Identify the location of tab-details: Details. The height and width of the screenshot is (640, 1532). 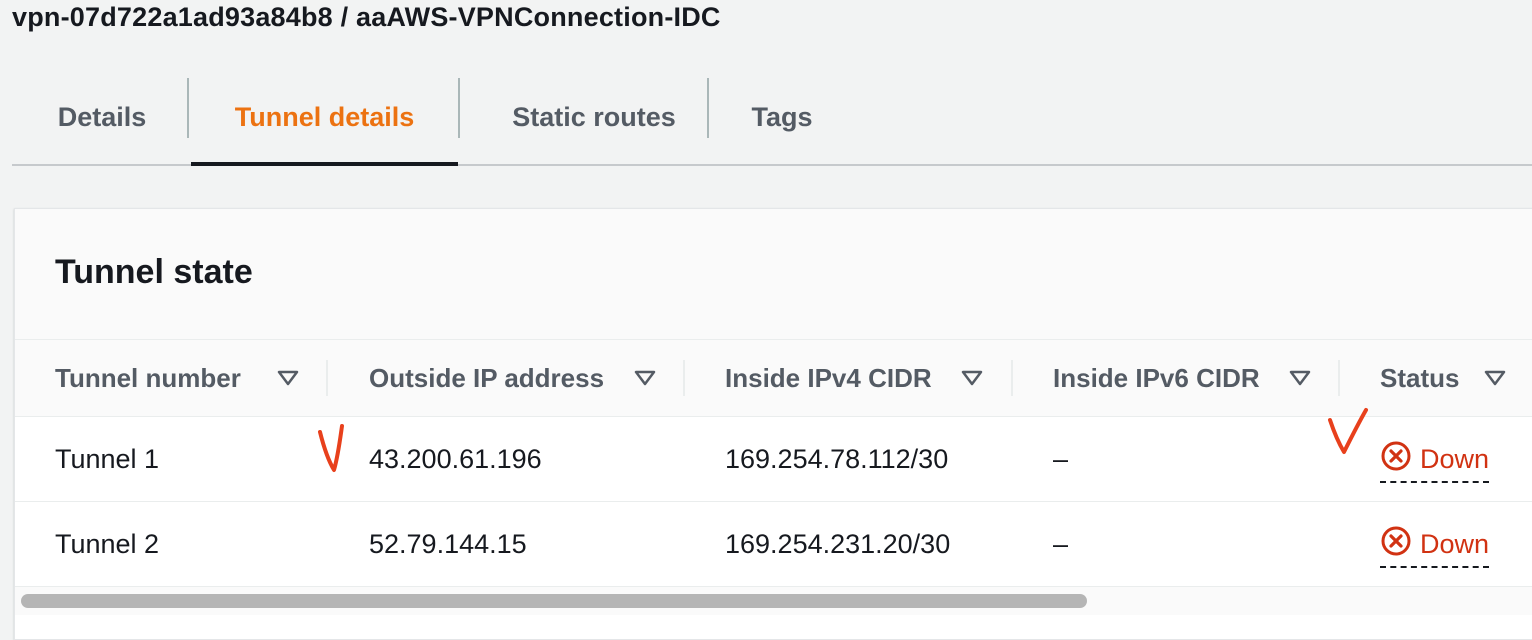
(102, 117).